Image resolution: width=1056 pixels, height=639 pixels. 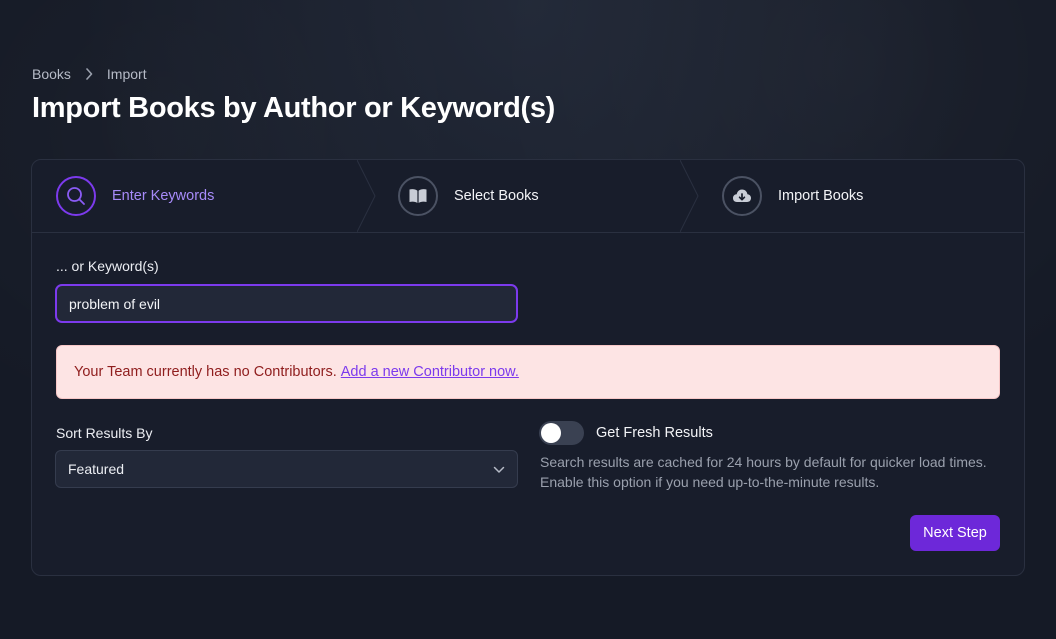 I want to click on cloud-download-icon, so click(x=742, y=196).